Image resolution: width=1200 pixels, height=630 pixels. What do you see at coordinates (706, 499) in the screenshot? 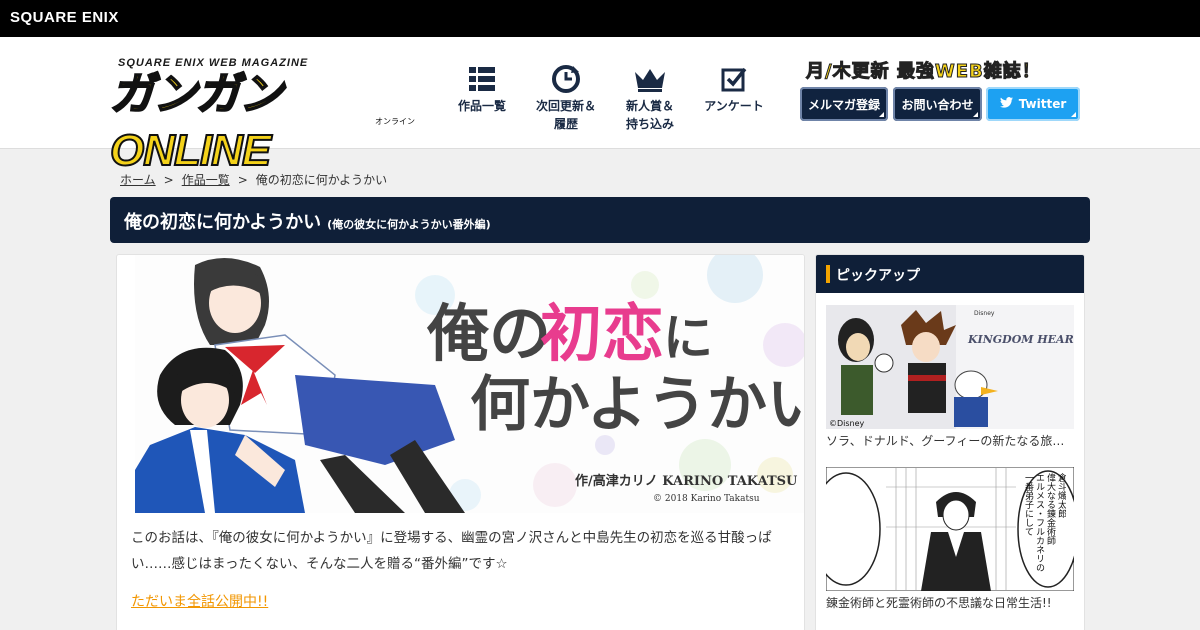
I see `banner-copyright: © 2018 Karino Takatsu` at bounding box center [706, 499].